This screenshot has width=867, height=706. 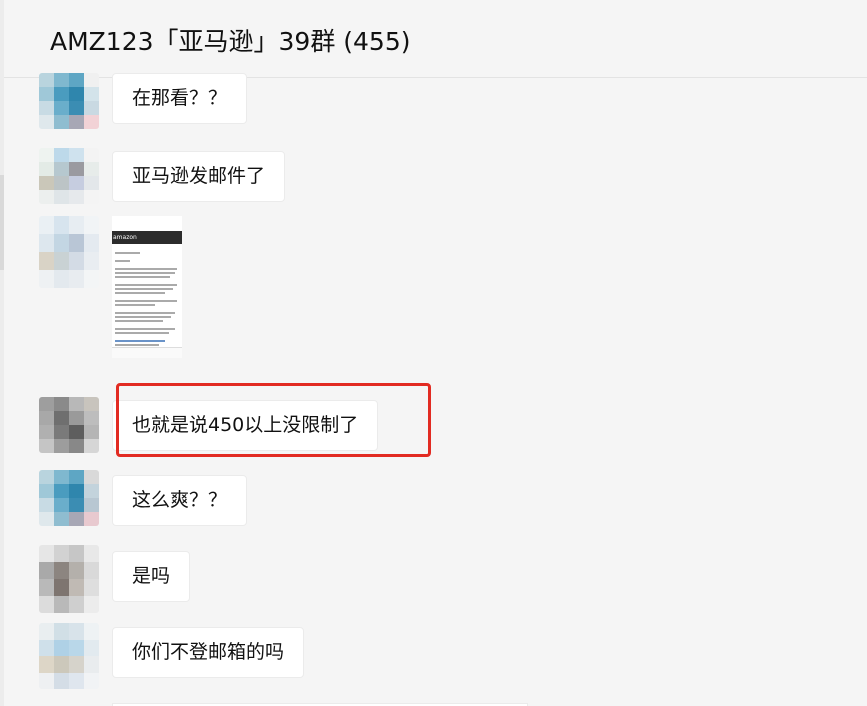 What do you see at coordinates (147, 352) in the screenshot?
I see `email-footer-bar` at bounding box center [147, 352].